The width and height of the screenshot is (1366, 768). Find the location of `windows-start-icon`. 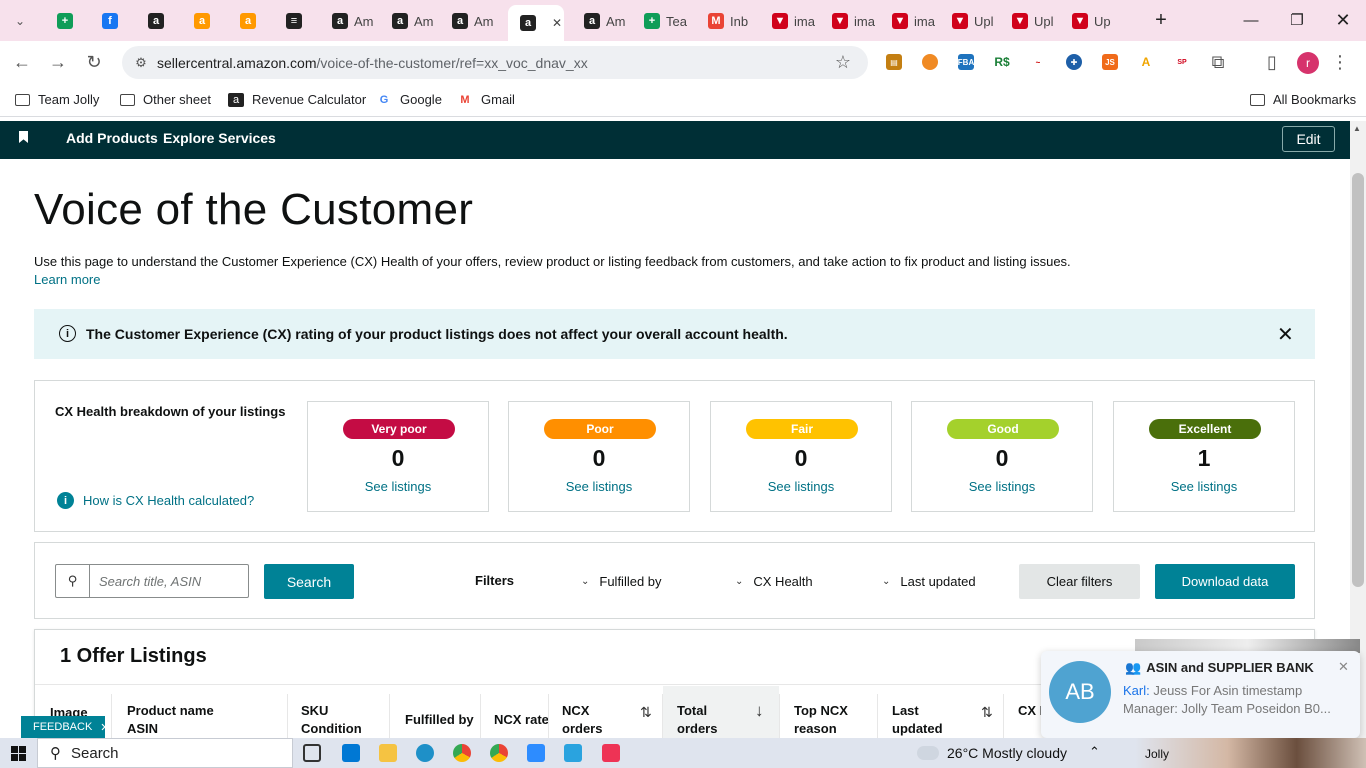

windows-start-icon is located at coordinates (18, 753).